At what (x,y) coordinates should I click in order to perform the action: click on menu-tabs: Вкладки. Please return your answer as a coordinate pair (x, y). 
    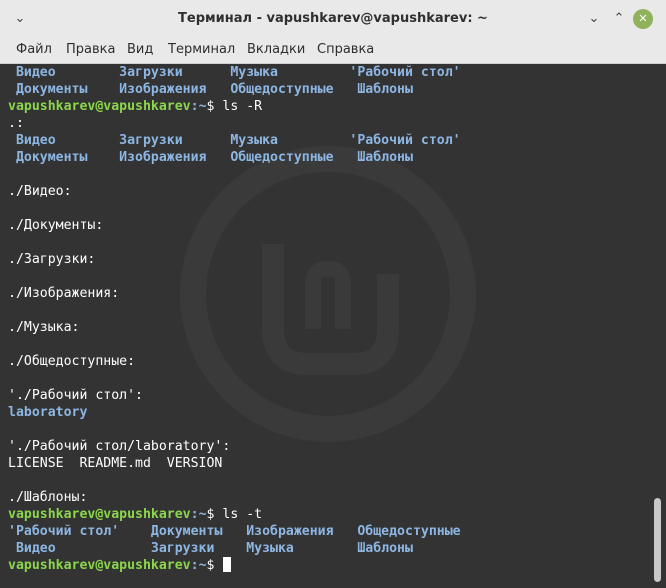
    Looking at the image, I should click on (276, 49).